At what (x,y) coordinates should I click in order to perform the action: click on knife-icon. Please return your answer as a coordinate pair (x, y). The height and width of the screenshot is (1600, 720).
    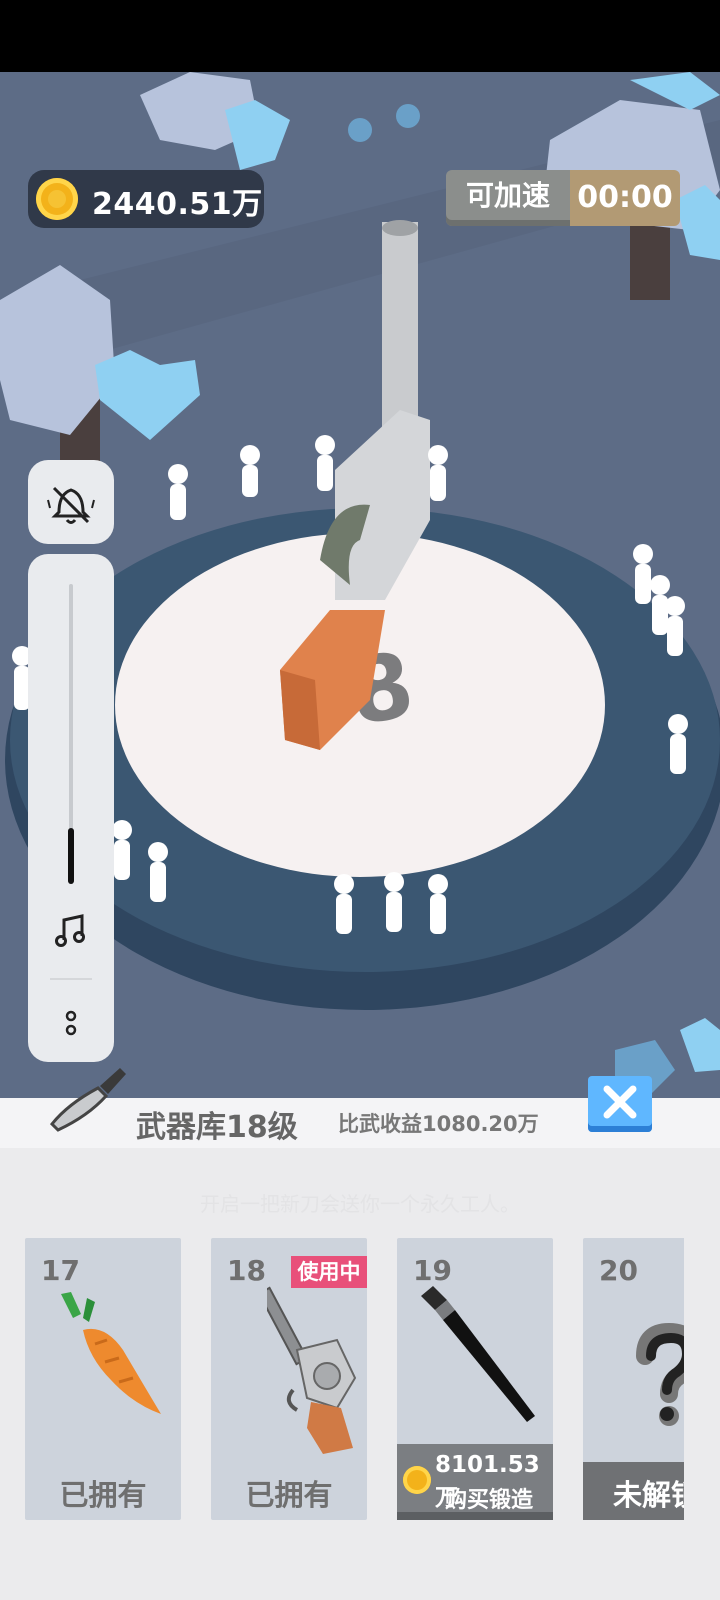
    Looking at the image, I should click on (87, 1100).